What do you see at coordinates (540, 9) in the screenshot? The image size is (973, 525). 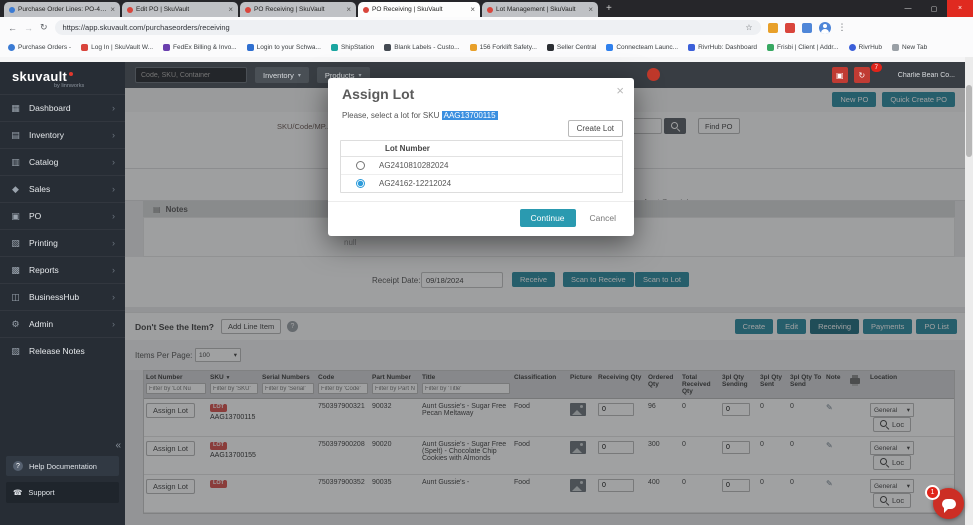 I see `browser-tab: Lot Management | SkuVault ×` at bounding box center [540, 9].